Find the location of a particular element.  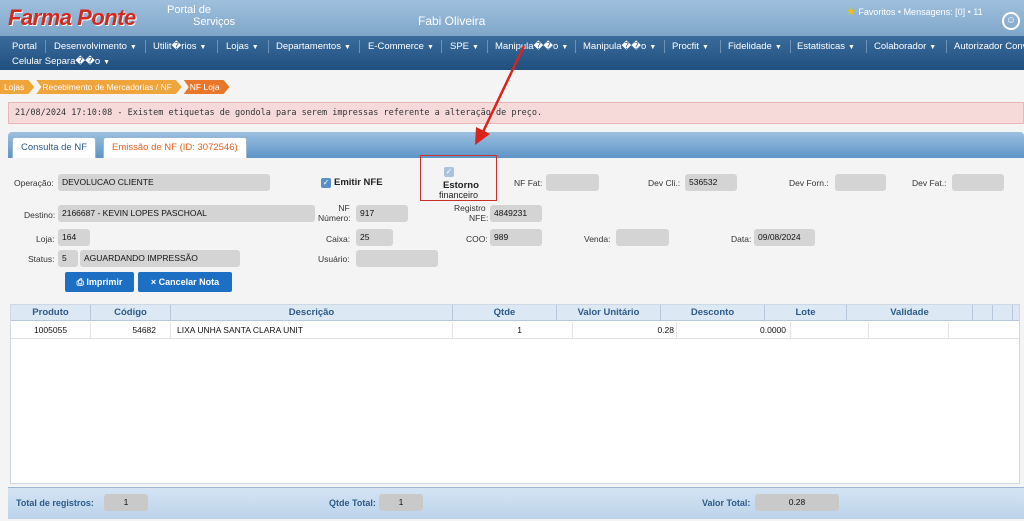

menu-item-utilitarios: Utilit�rios ▼ is located at coordinates (179, 47).